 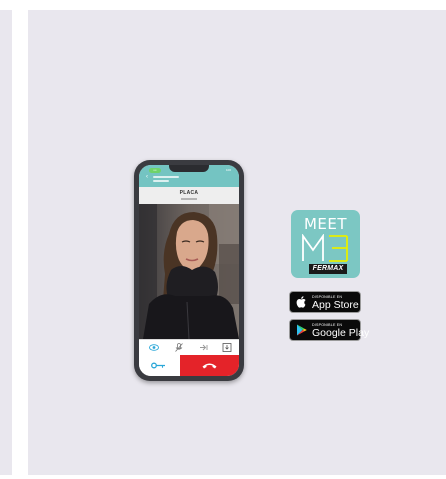 I want to click on phone-mockup: ••• 100 ‹ PLACA, so click(x=189, y=270).